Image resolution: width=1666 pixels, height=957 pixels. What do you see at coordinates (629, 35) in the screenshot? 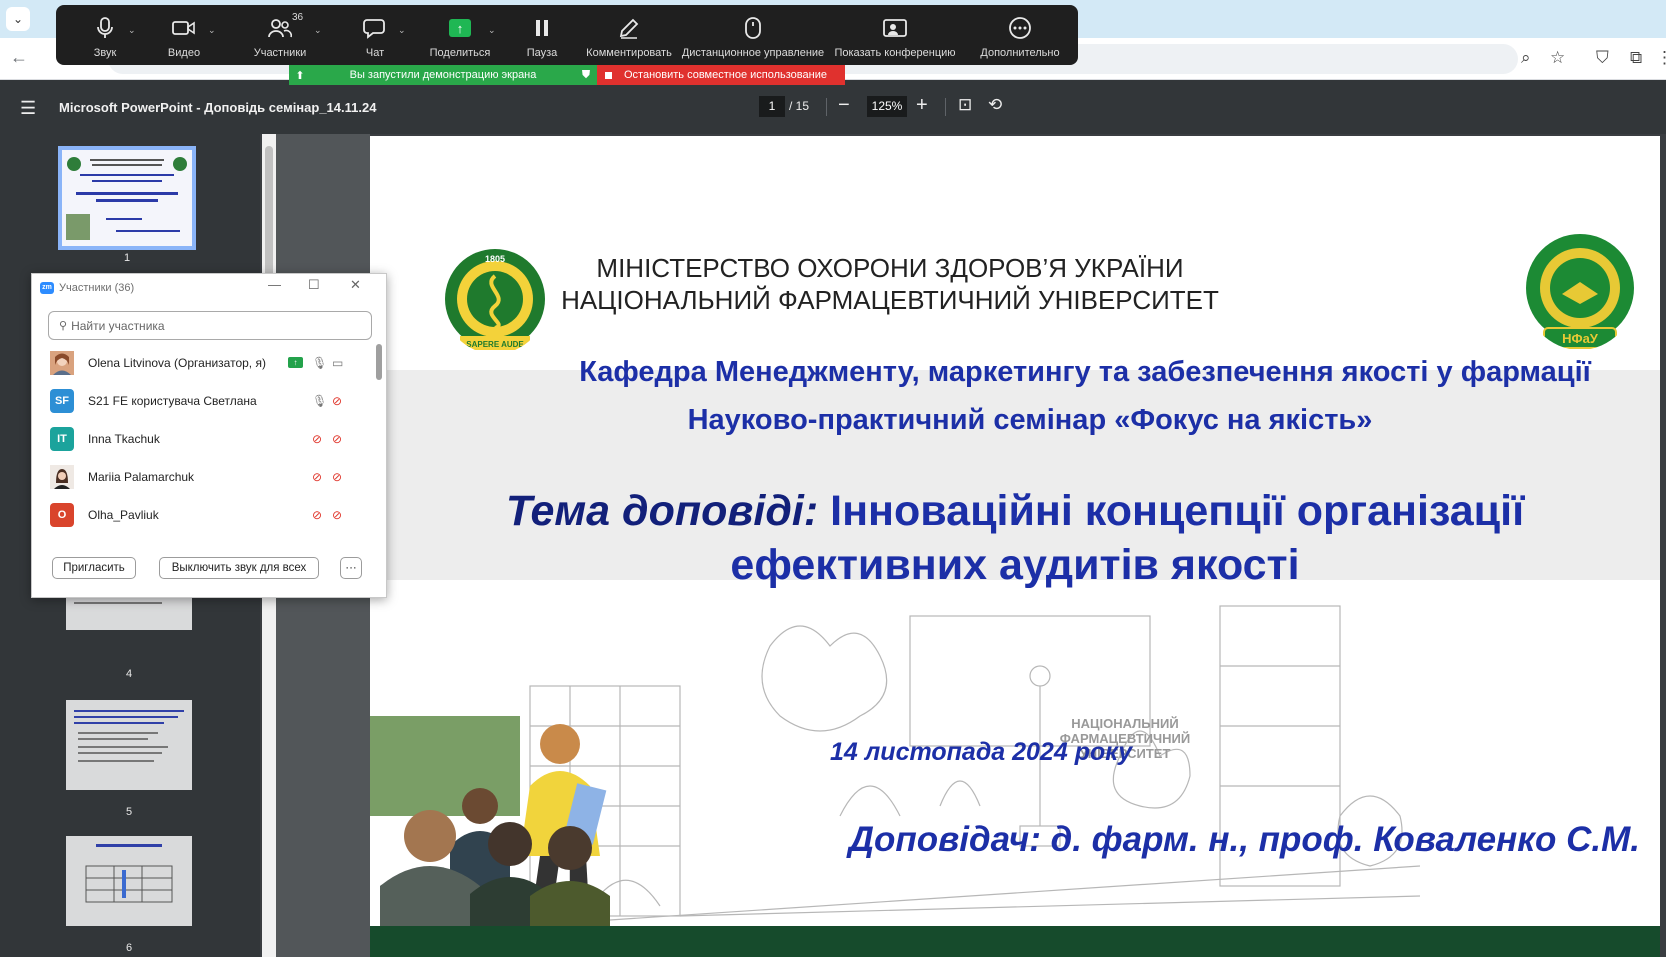
I see `annotate-button: Комментировать` at bounding box center [629, 35].